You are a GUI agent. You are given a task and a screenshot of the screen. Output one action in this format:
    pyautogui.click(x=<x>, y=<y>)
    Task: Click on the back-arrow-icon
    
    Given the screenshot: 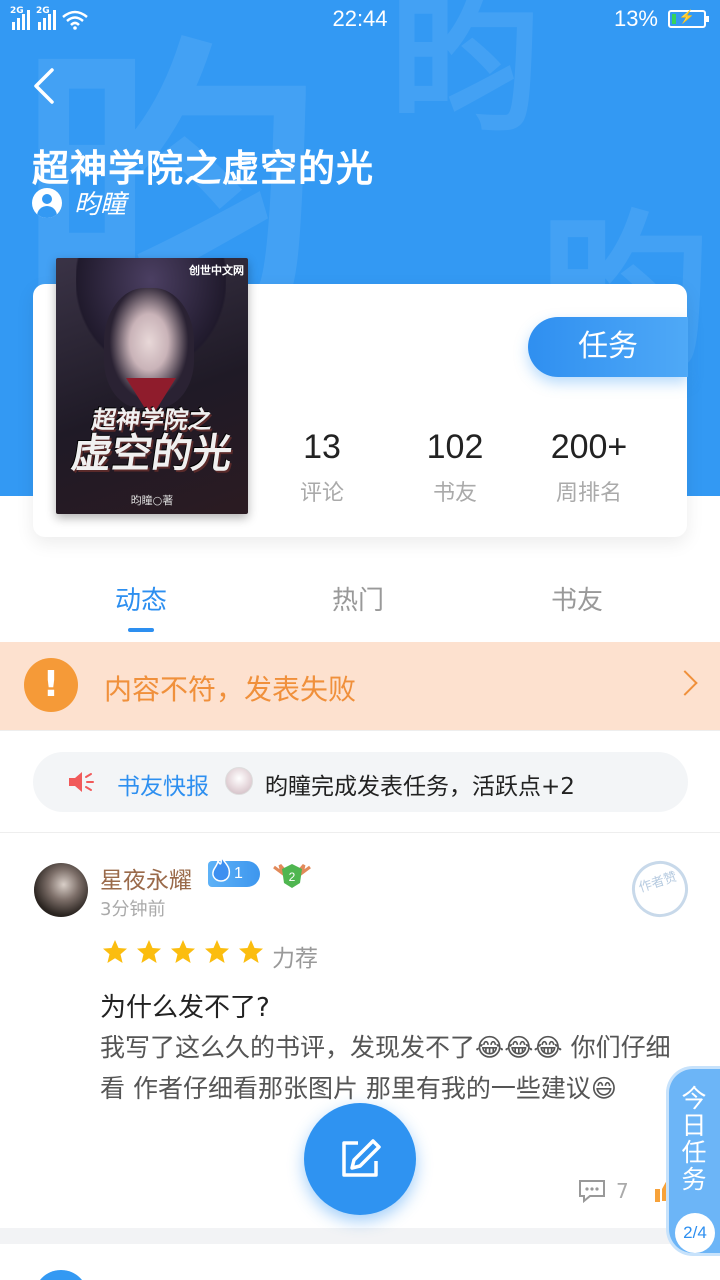 What is the action you would take?
    pyautogui.click(x=48, y=86)
    